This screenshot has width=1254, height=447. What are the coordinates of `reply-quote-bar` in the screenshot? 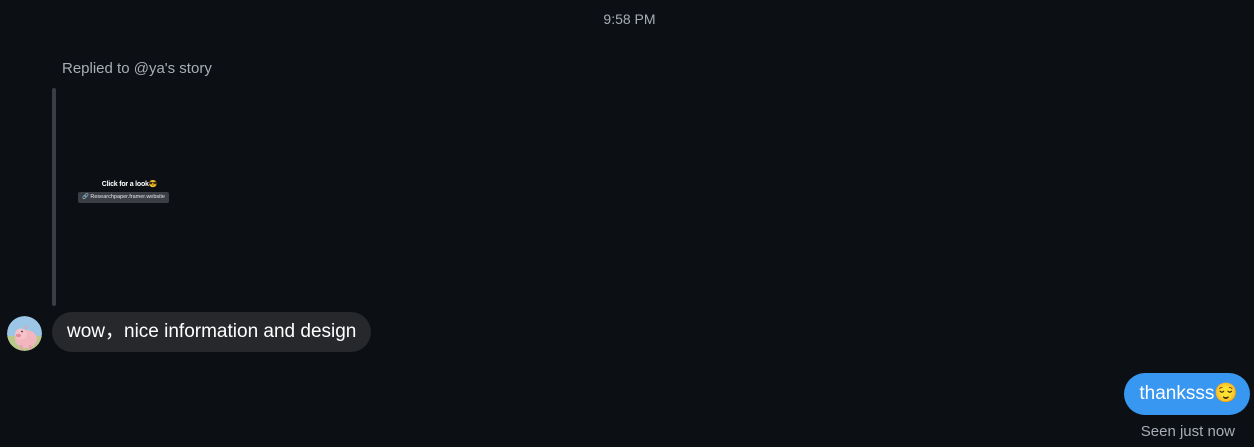 It's located at (54, 197).